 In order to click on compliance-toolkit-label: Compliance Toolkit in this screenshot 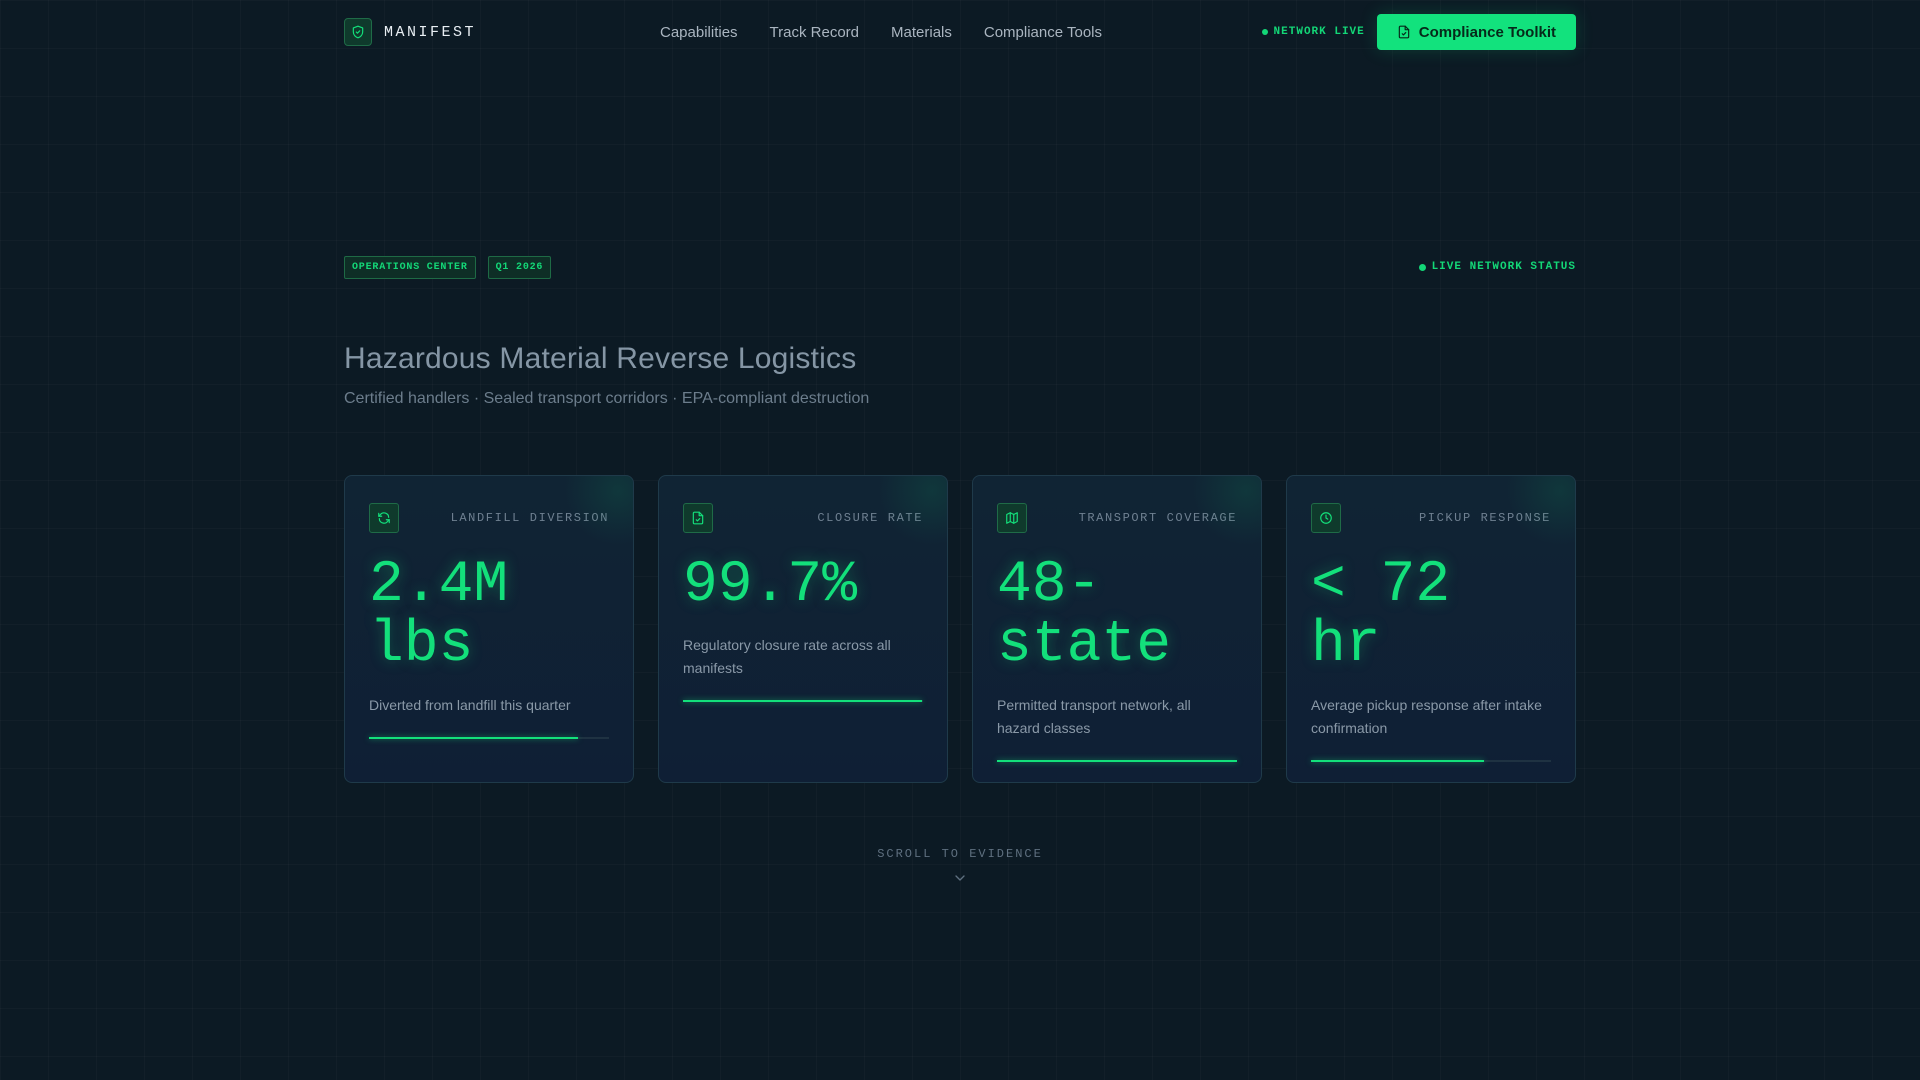, I will do `click(1487, 32)`.